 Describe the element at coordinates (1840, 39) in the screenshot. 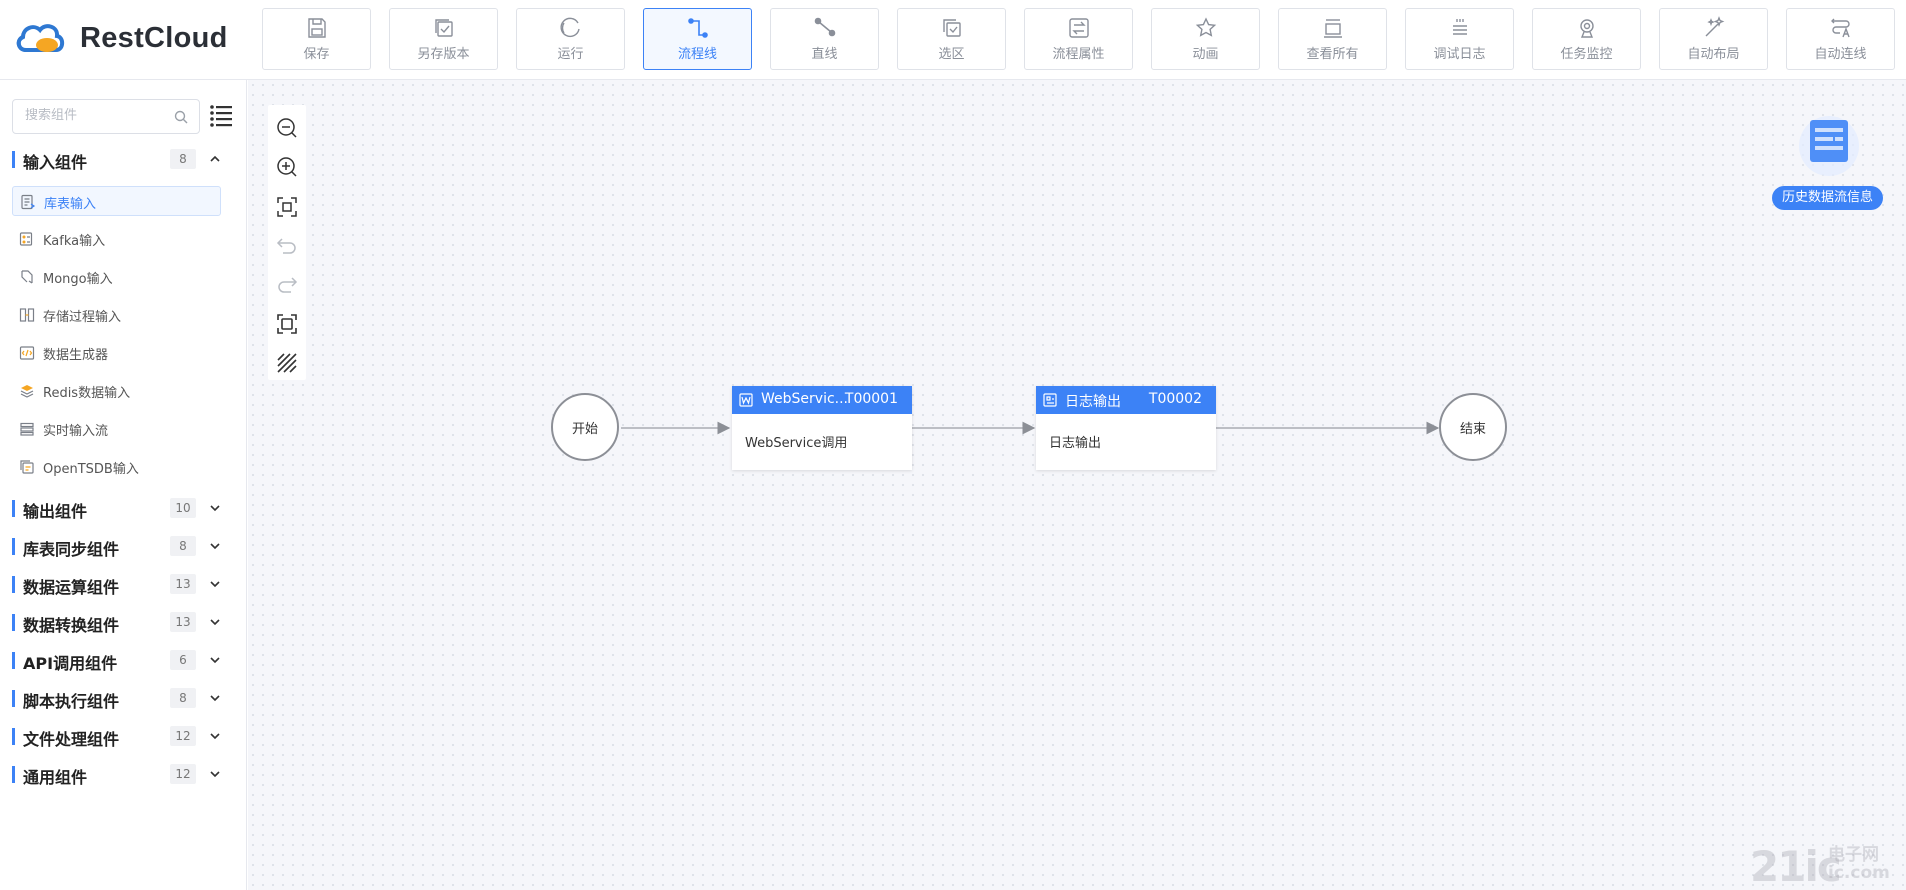

I see `auto-connect-button: 自动连线` at that location.